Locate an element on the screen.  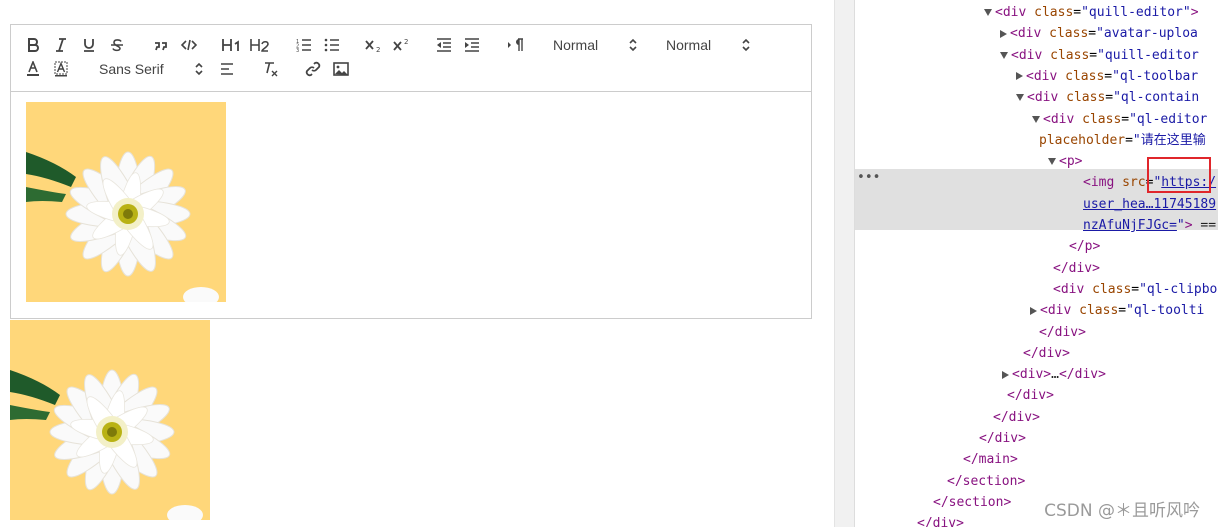
code-block-button is located at coordinates (189, 45).